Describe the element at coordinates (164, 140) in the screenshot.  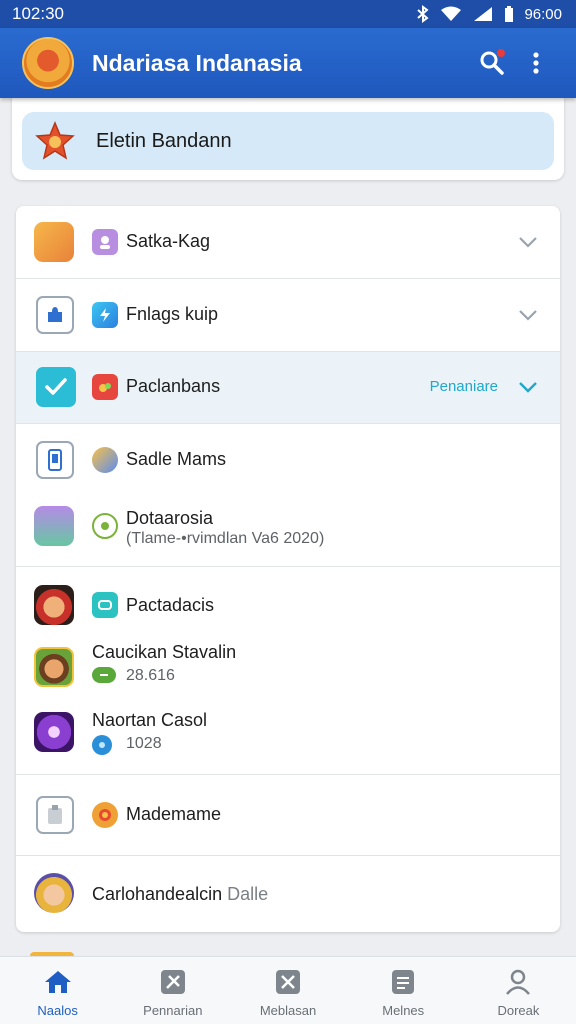
I see `featured-label: Eletin Bandann` at that location.